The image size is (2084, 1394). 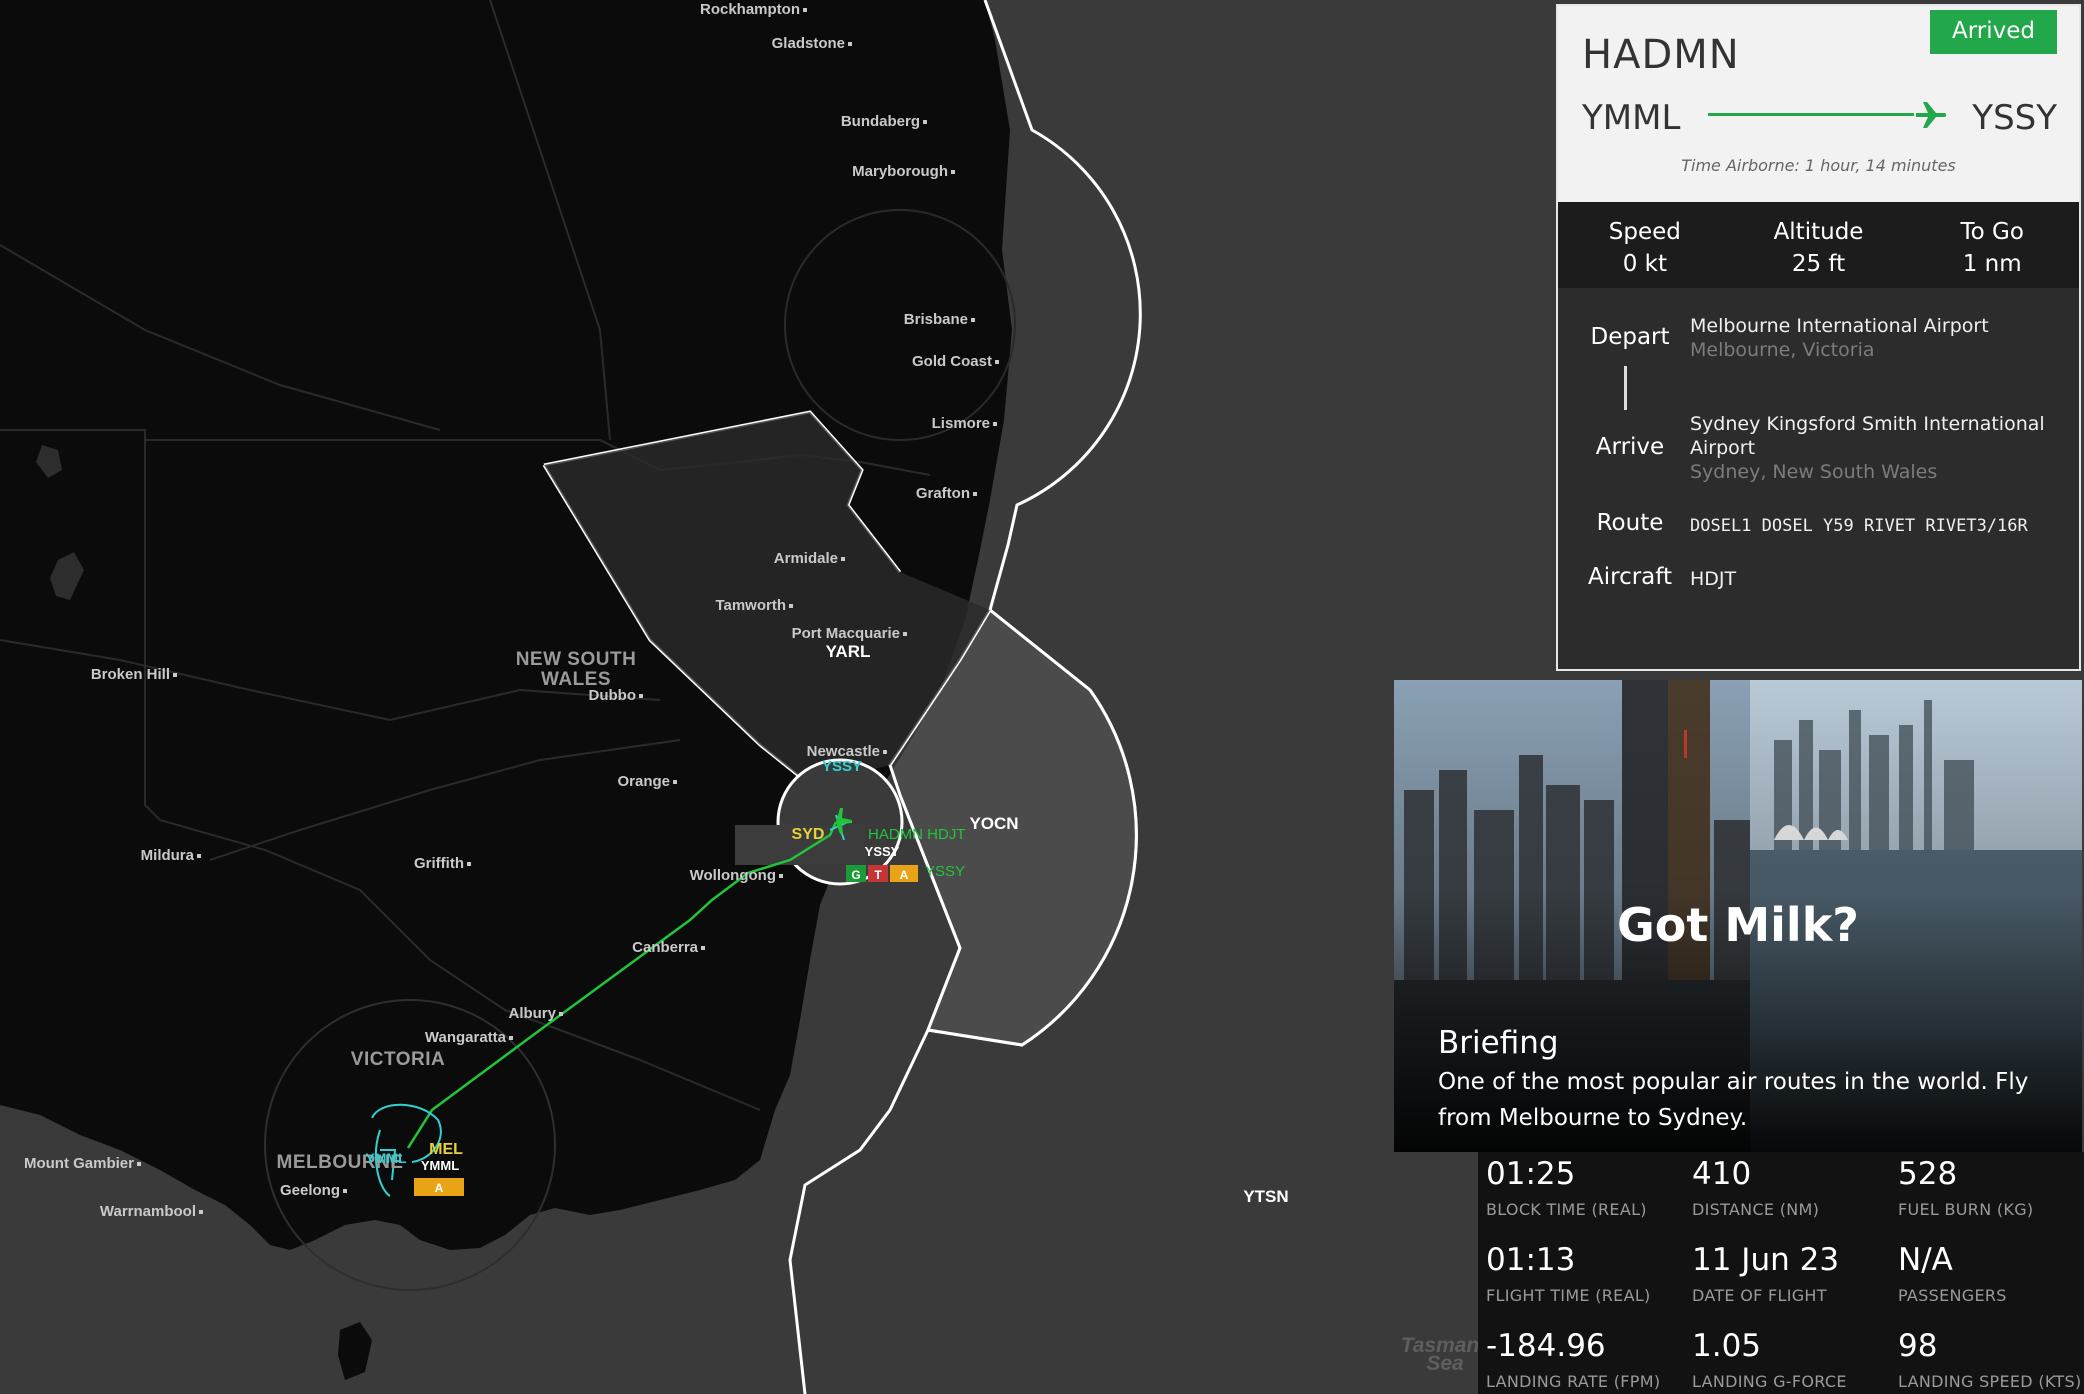 I want to click on stat-value: 0 kt, so click(x=1644, y=264).